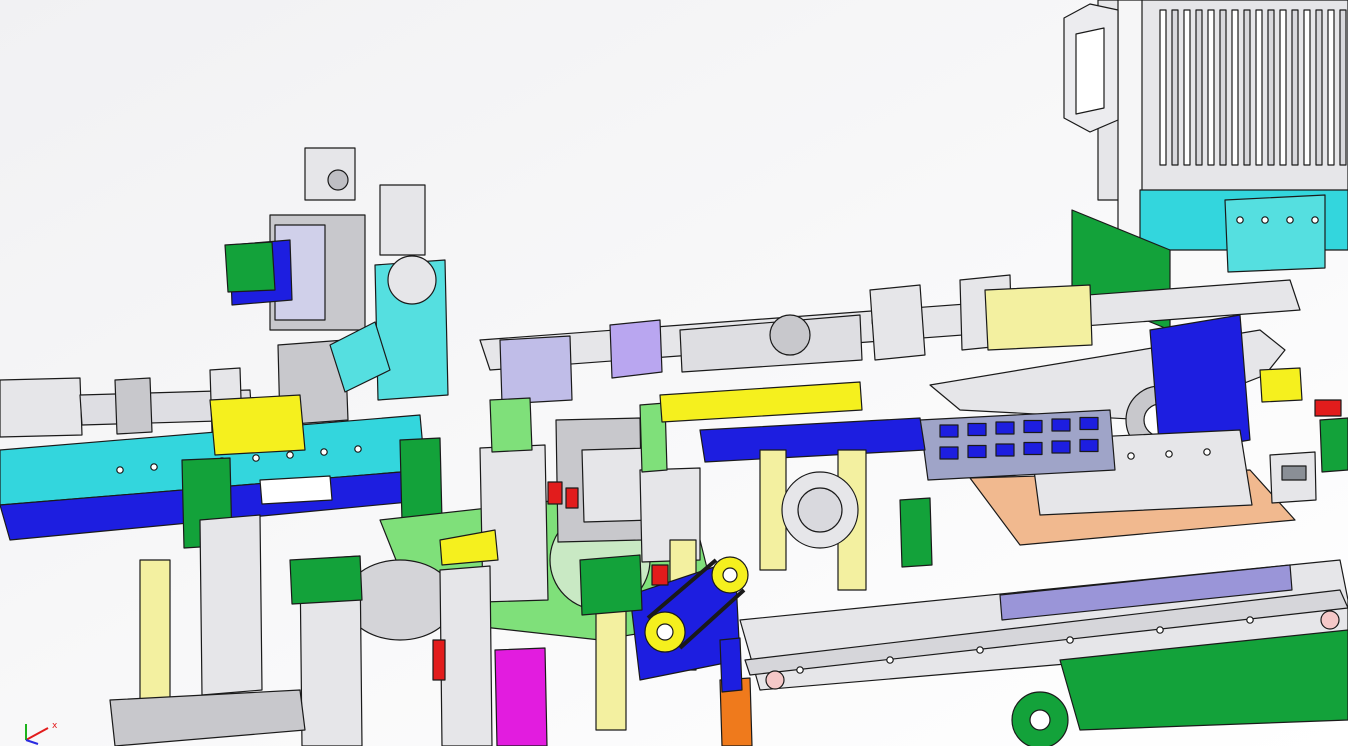 The height and width of the screenshot is (746, 1348). I want to click on shaft-support, so click(41, 407).